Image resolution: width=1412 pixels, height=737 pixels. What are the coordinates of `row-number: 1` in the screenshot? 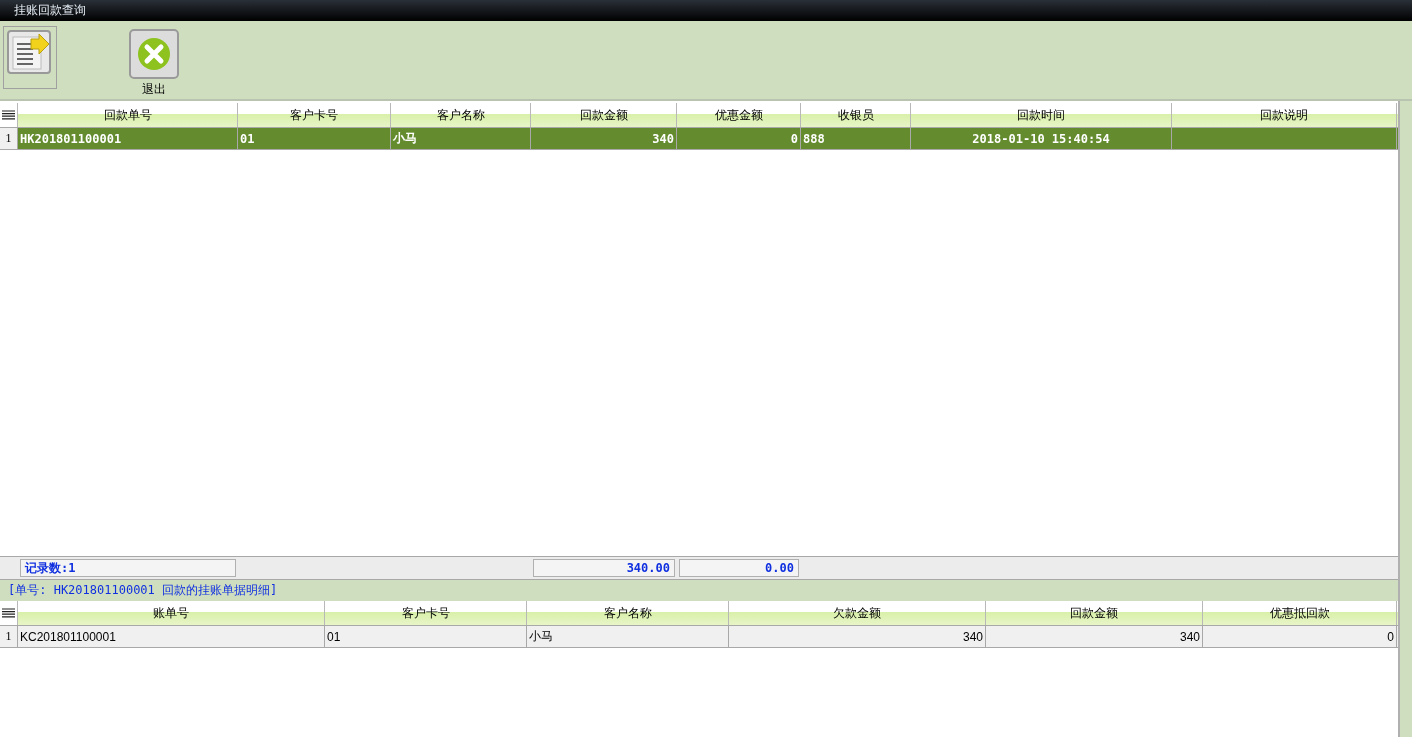 It's located at (9, 138).